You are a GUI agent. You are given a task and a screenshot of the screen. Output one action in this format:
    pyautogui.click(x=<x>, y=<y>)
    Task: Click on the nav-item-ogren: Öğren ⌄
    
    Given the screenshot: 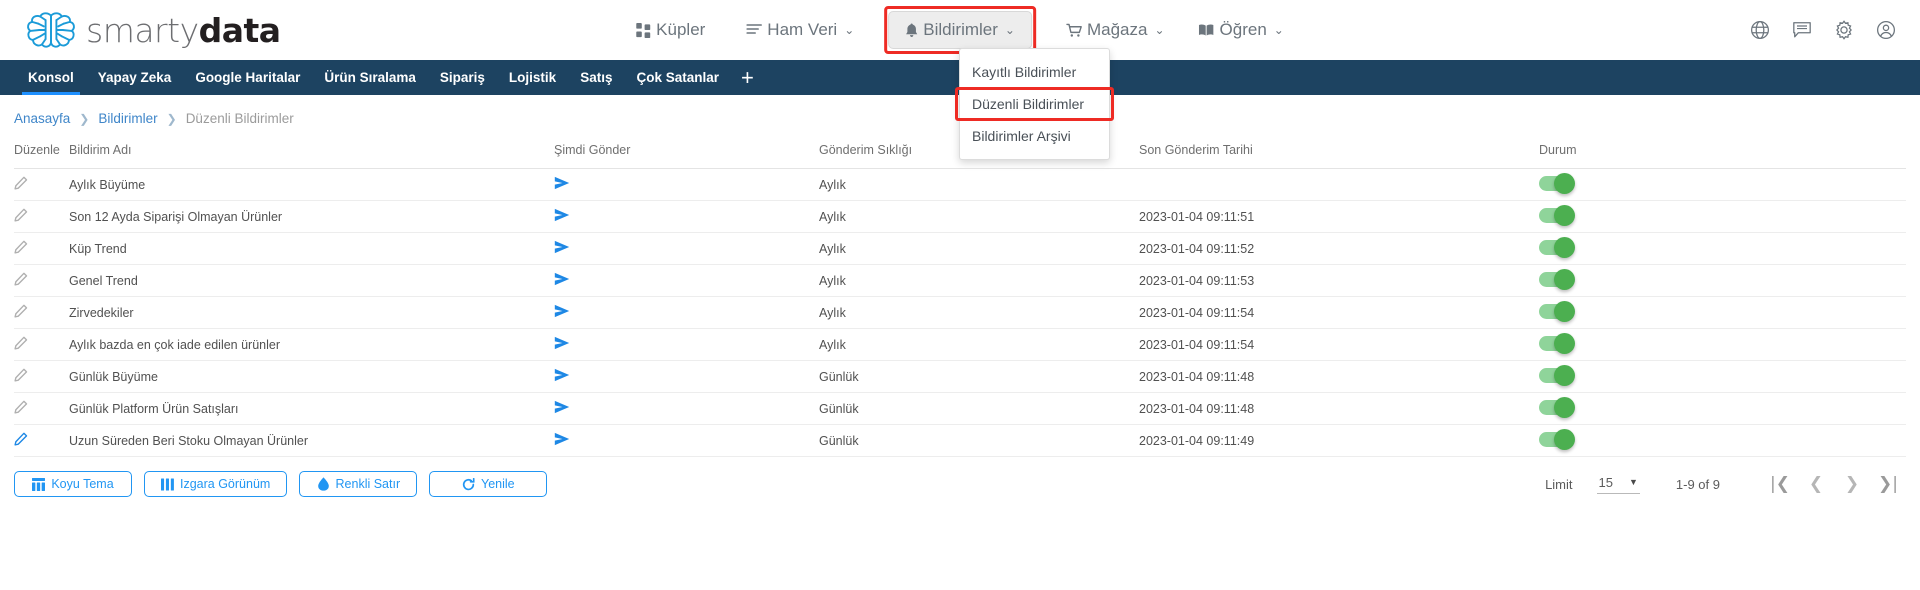 What is the action you would take?
    pyautogui.click(x=1241, y=30)
    